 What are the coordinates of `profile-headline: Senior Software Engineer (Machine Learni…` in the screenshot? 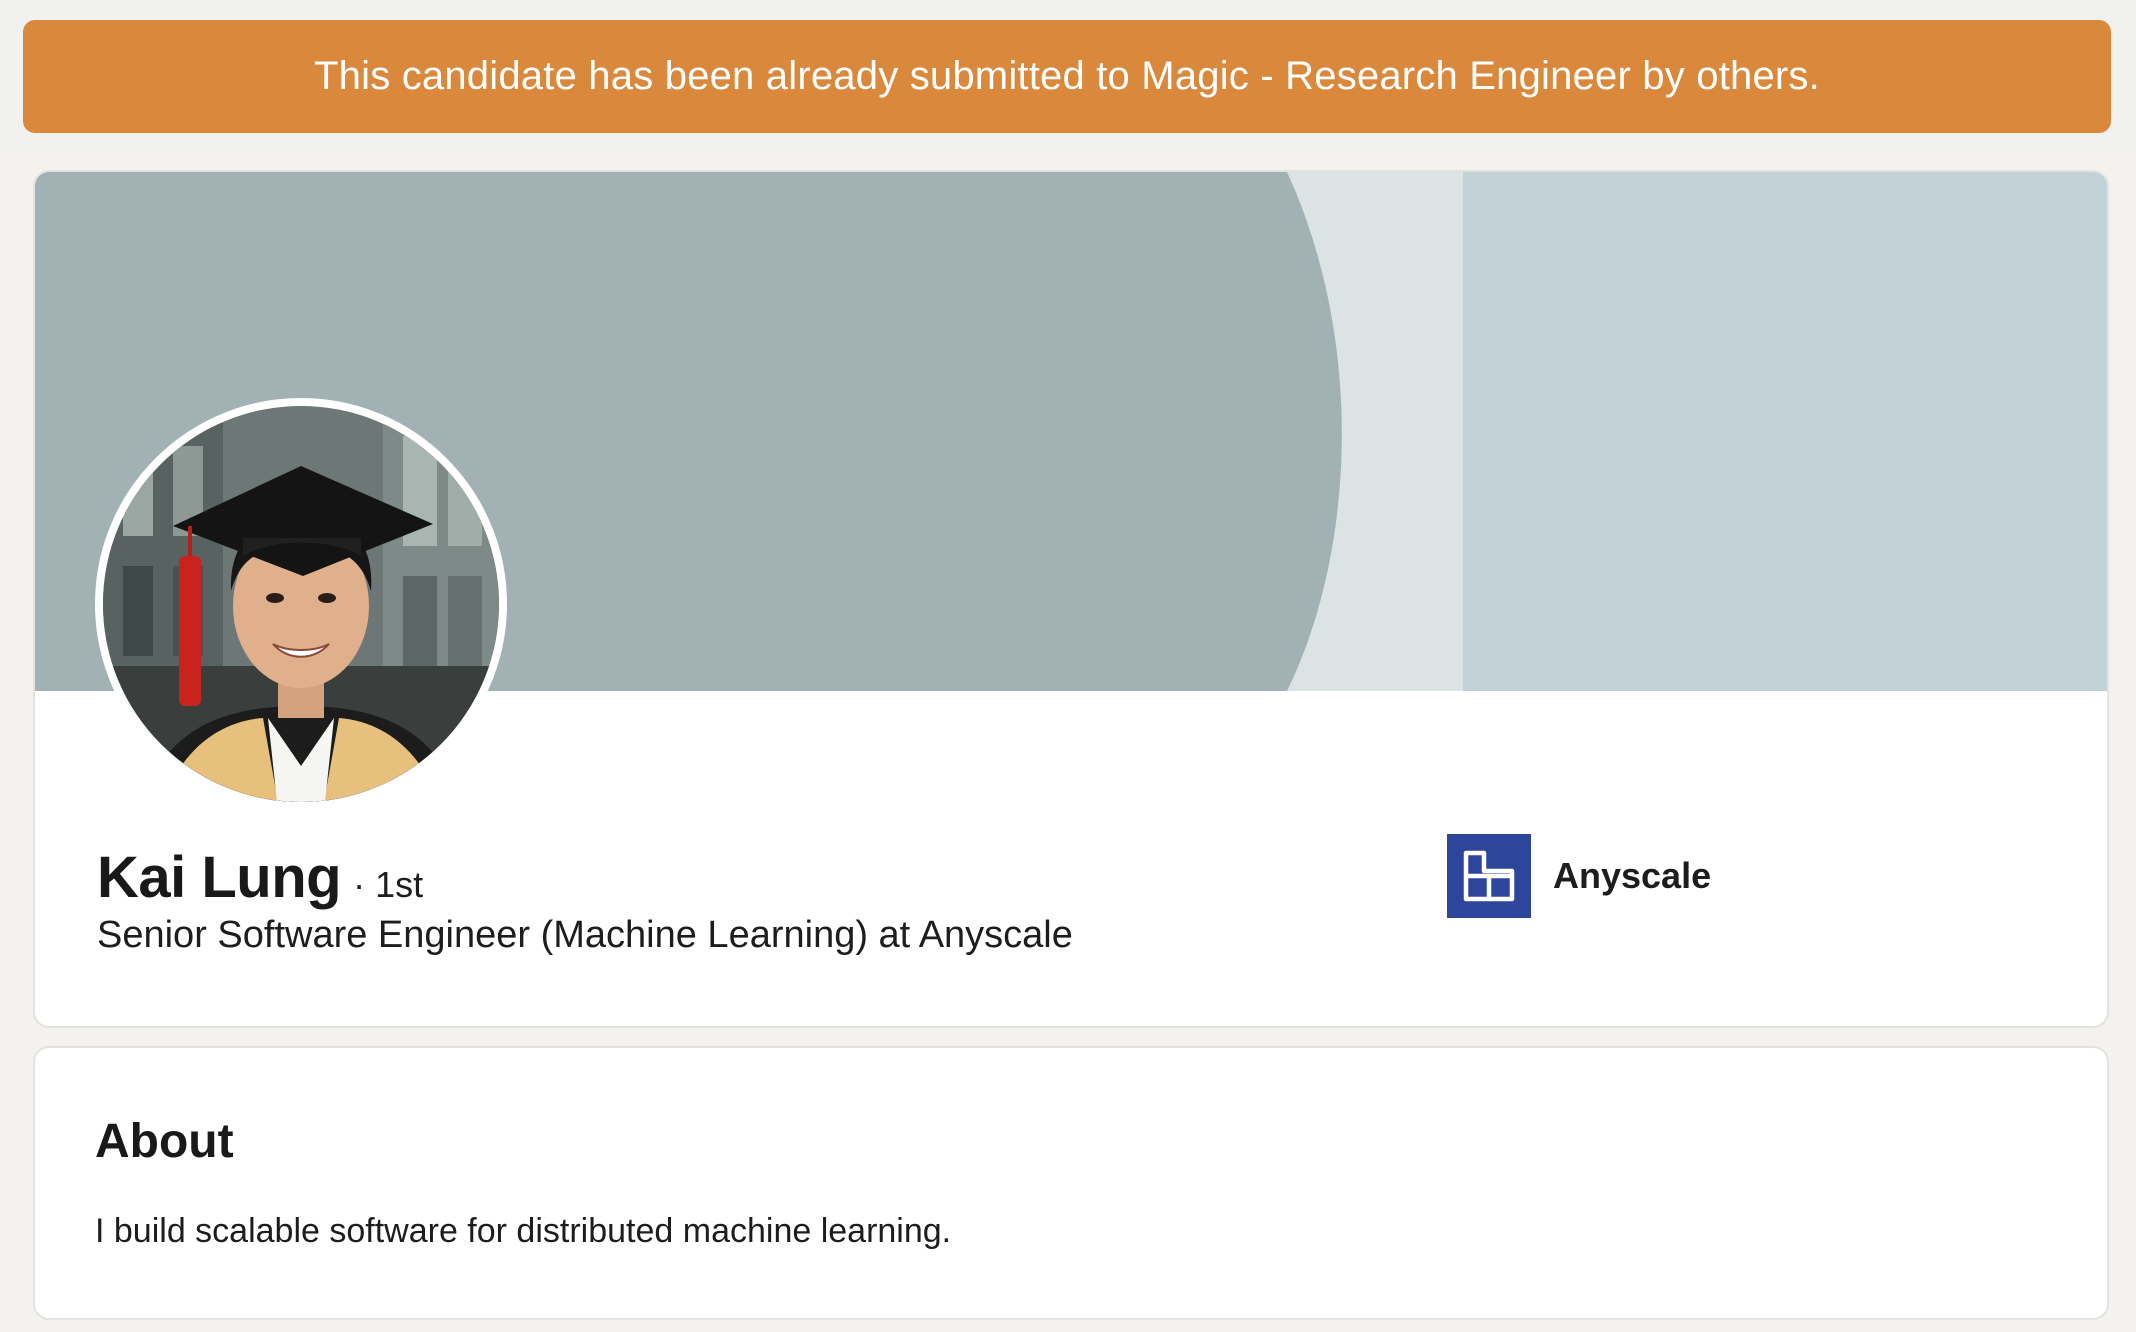 It's located at (585, 935).